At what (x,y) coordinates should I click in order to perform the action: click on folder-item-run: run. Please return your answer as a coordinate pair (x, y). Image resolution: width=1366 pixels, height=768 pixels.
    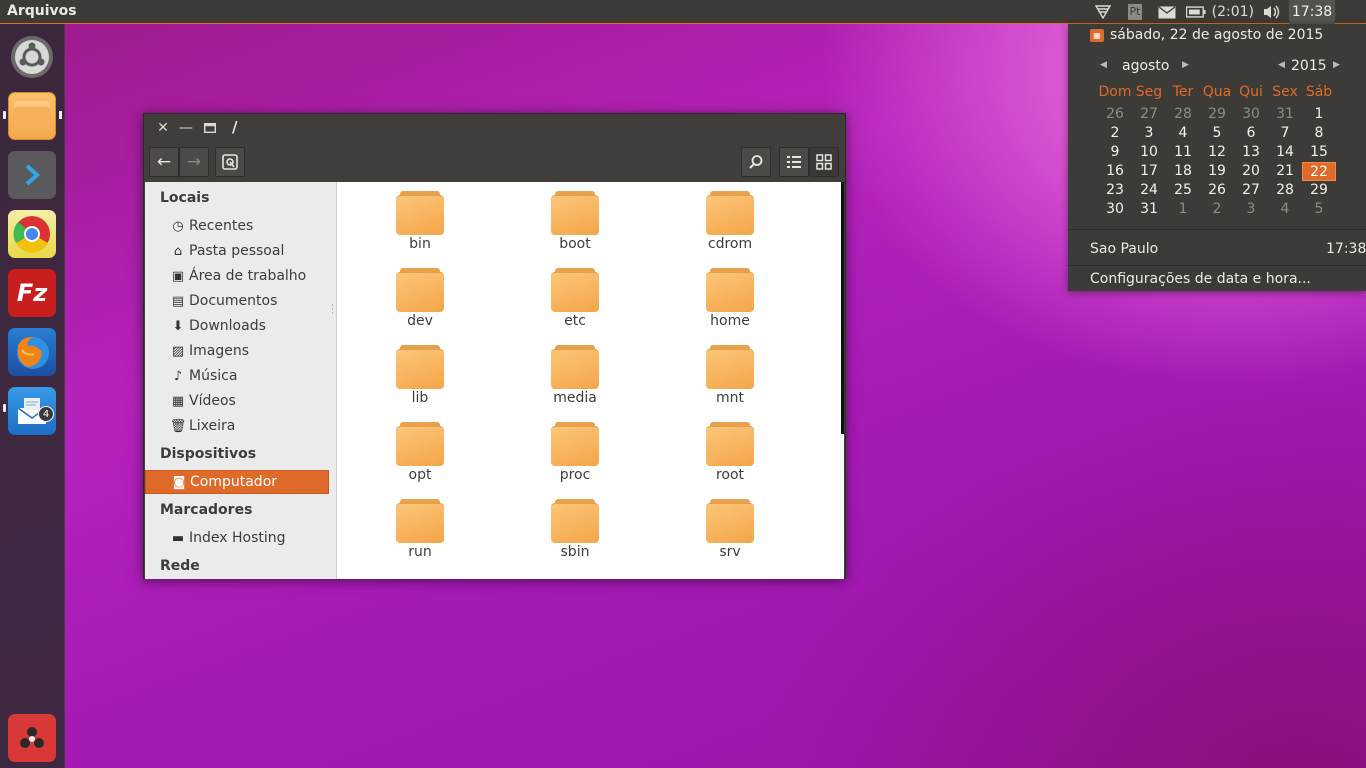
    Looking at the image, I should click on (420, 528).